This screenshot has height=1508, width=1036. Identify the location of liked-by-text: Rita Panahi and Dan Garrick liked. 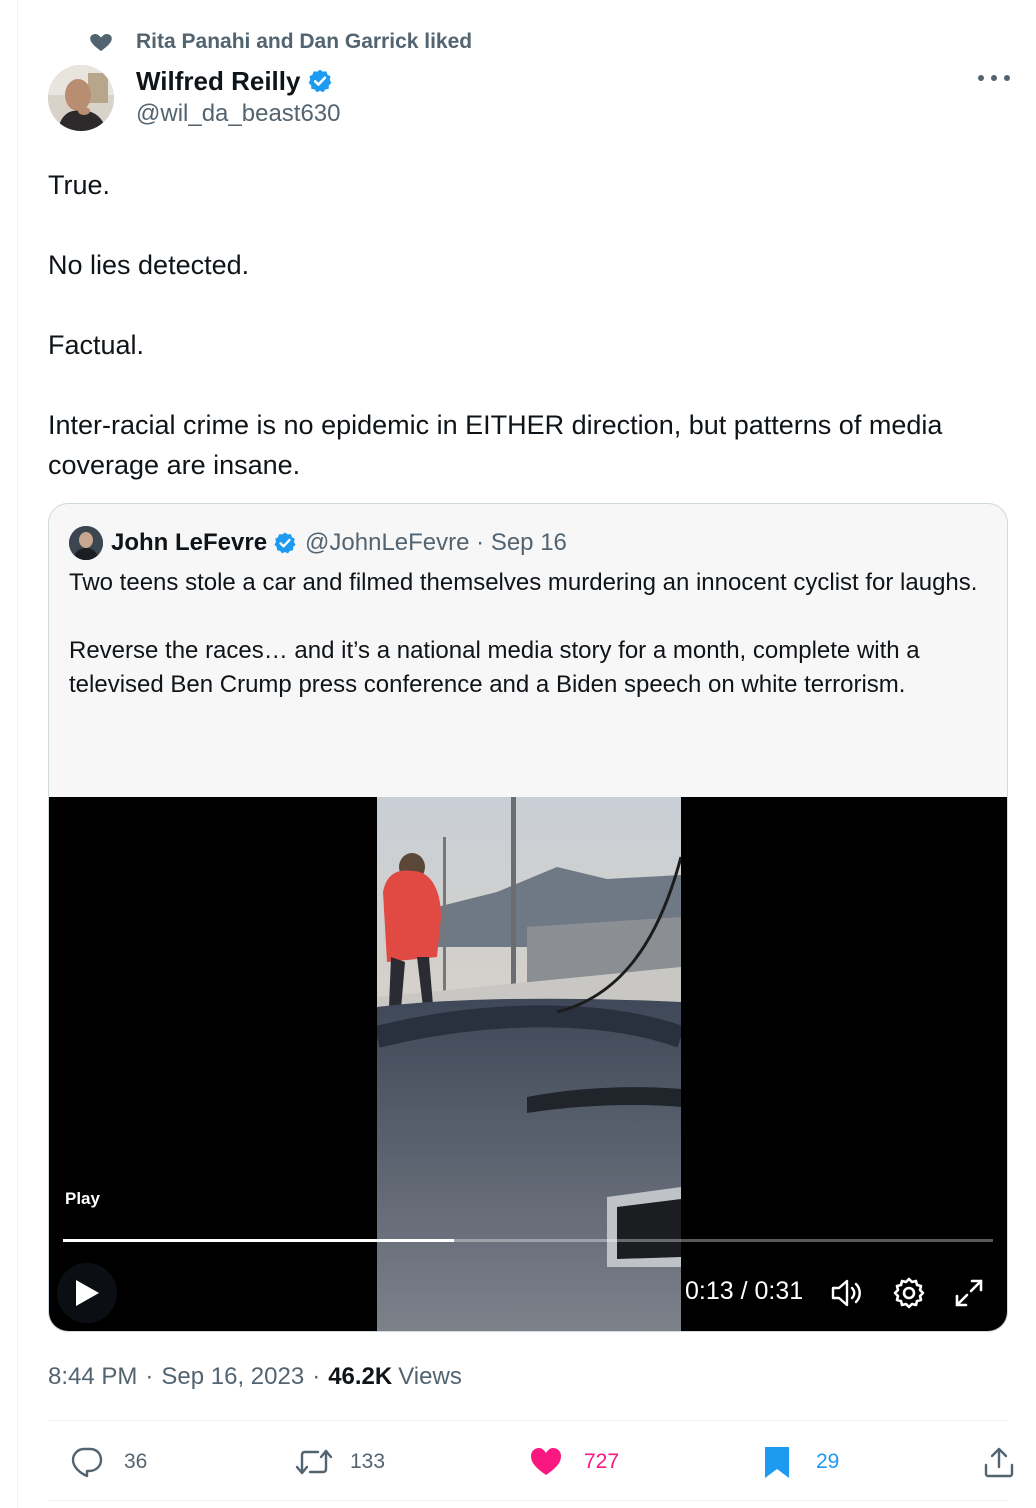
(304, 42).